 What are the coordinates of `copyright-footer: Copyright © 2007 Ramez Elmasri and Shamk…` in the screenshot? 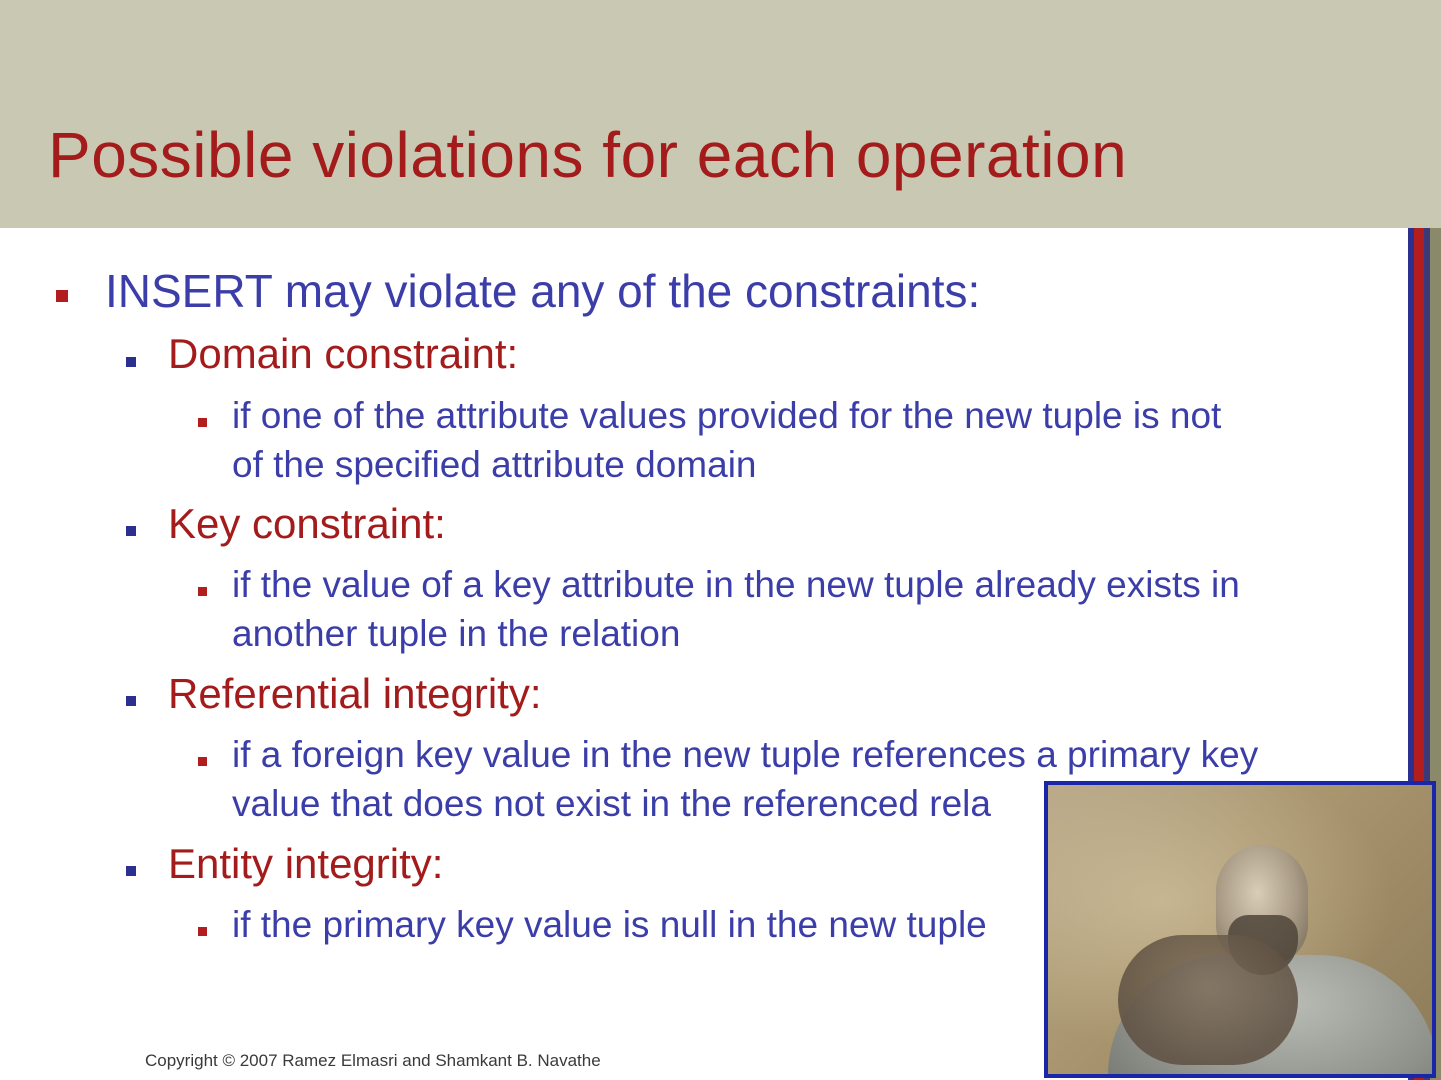 It's located at (373, 1060).